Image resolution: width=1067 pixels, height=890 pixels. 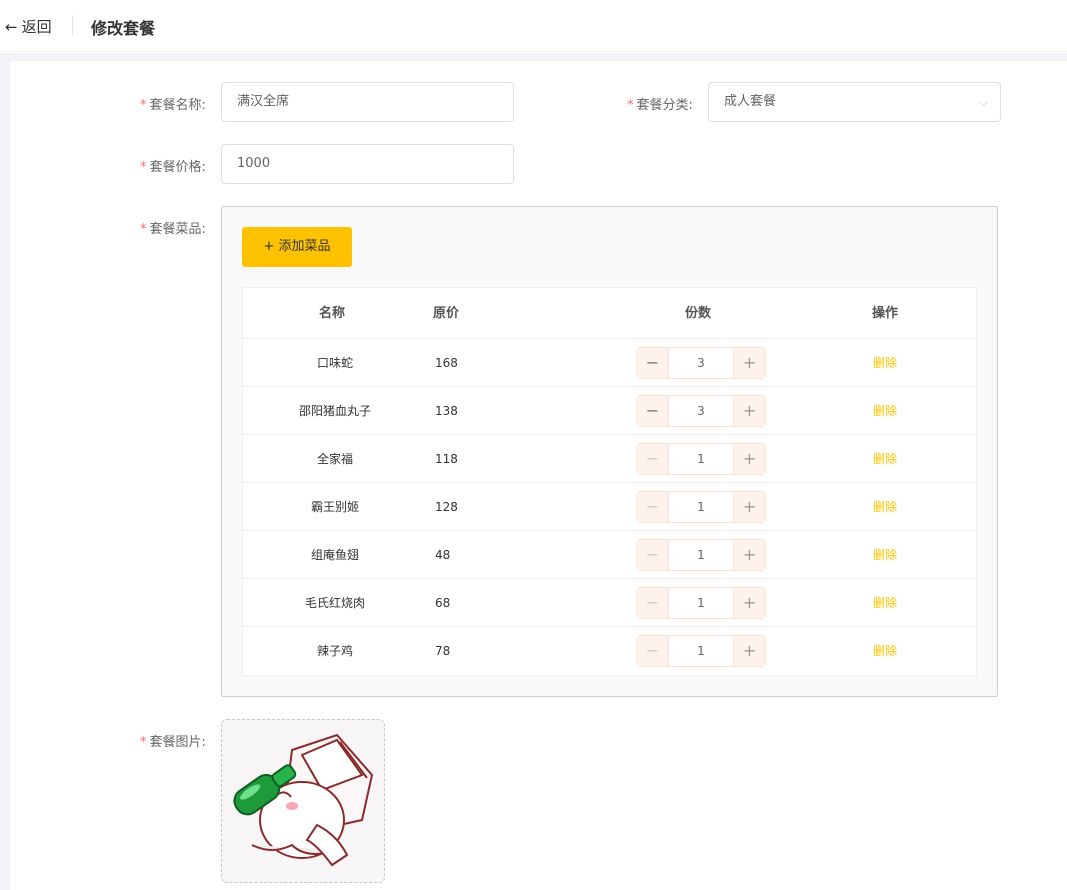 I want to click on dish-price: 118, so click(x=446, y=459).